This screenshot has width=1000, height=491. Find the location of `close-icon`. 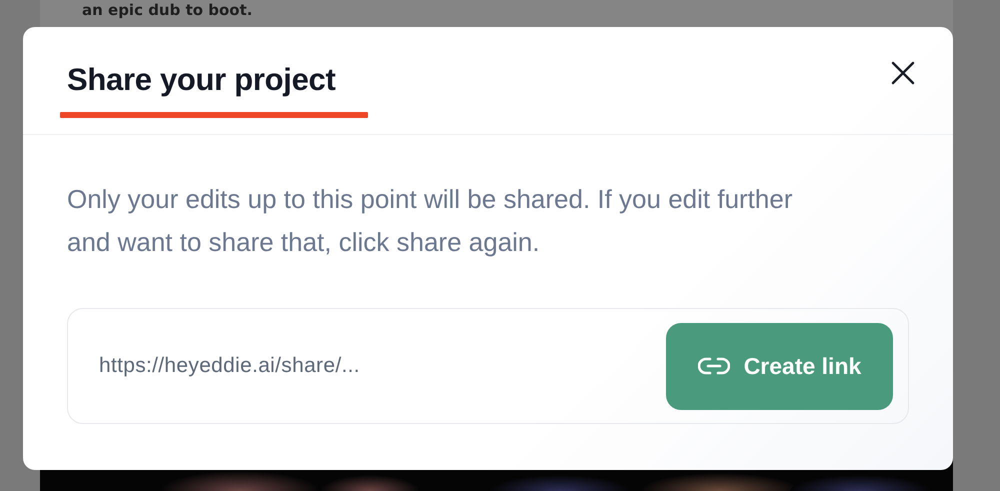

close-icon is located at coordinates (903, 73).